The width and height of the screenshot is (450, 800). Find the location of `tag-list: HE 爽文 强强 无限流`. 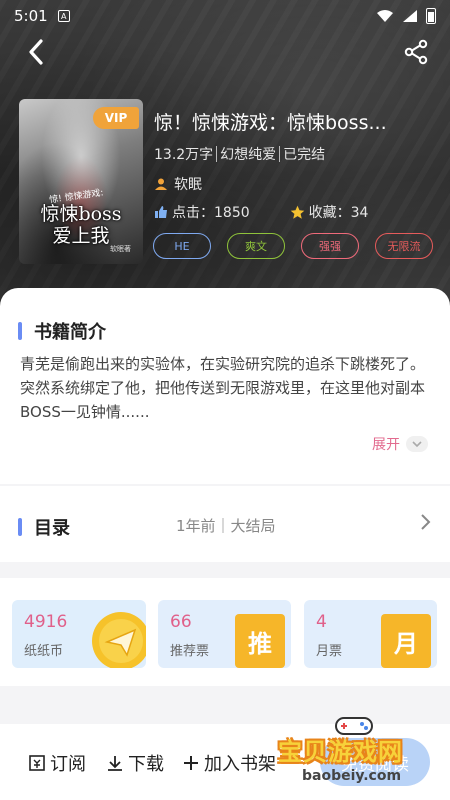

tag-list: HE 爽文 强强 无限流 is located at coordinates (293, 246).